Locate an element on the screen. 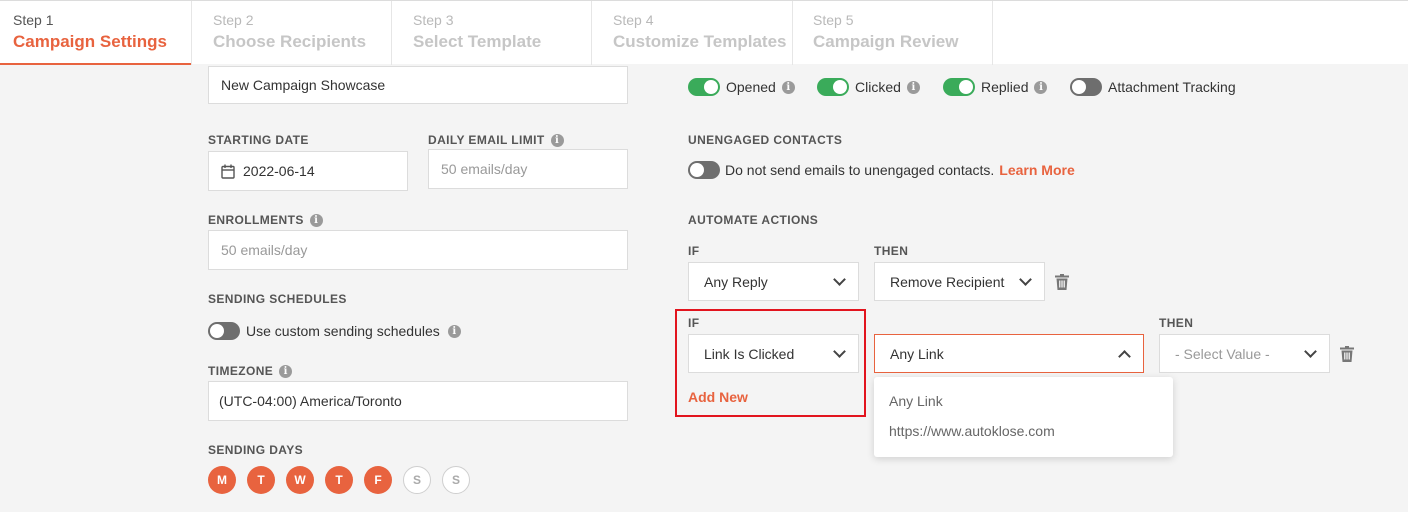 This screenshot has height=512, width=1408. sending-days-label: SENDING DAYS is located at coordinates (255, 450).